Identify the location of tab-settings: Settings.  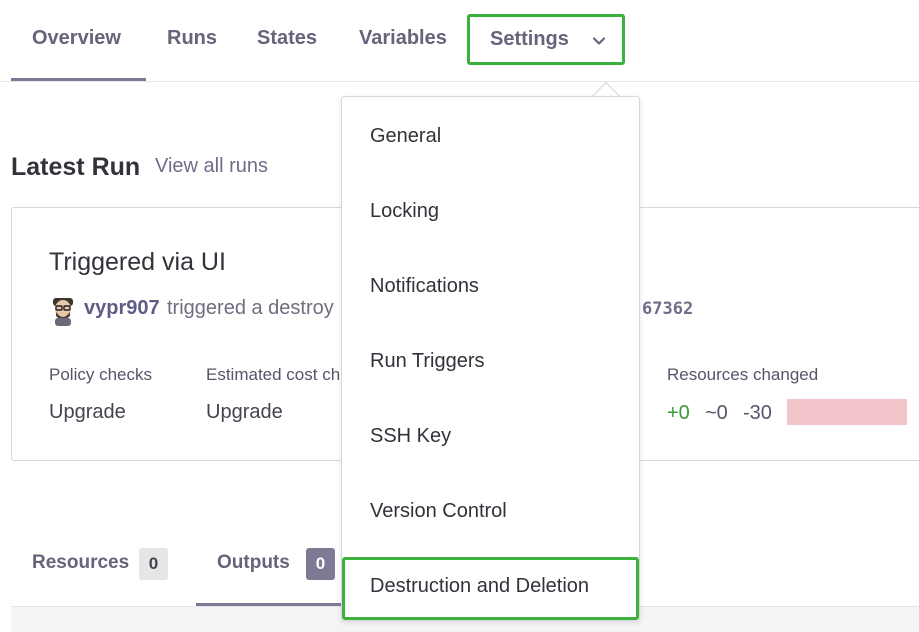
(546, 39).